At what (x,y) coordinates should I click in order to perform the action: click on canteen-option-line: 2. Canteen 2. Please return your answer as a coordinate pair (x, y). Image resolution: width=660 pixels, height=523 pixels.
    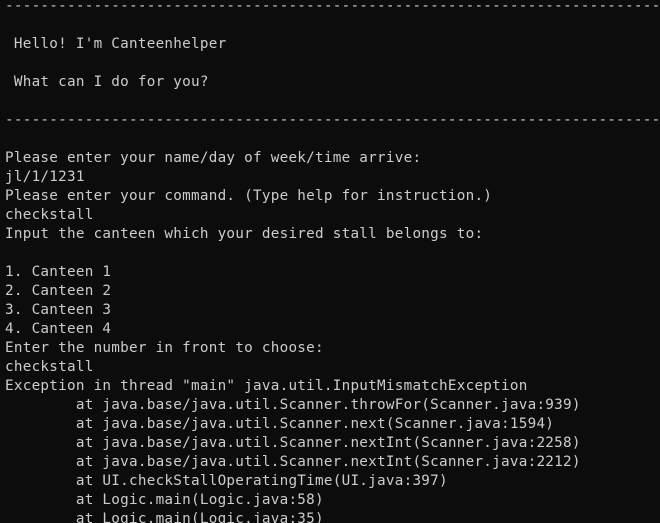
    Looking at the image, I should click on (58, 291).